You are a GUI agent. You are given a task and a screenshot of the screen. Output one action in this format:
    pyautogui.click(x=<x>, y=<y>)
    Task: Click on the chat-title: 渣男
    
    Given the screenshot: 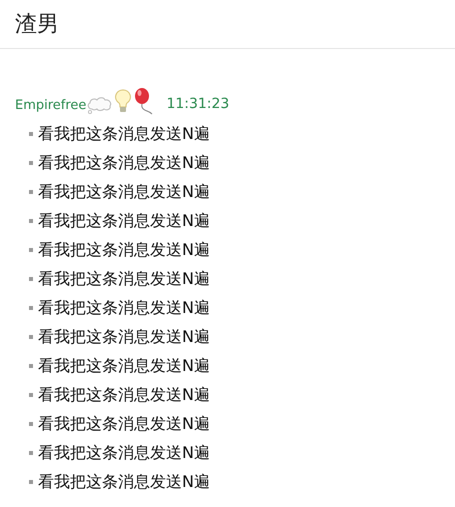 What is the action you would take?
    pyautogui.click(x=37, y=24)
    